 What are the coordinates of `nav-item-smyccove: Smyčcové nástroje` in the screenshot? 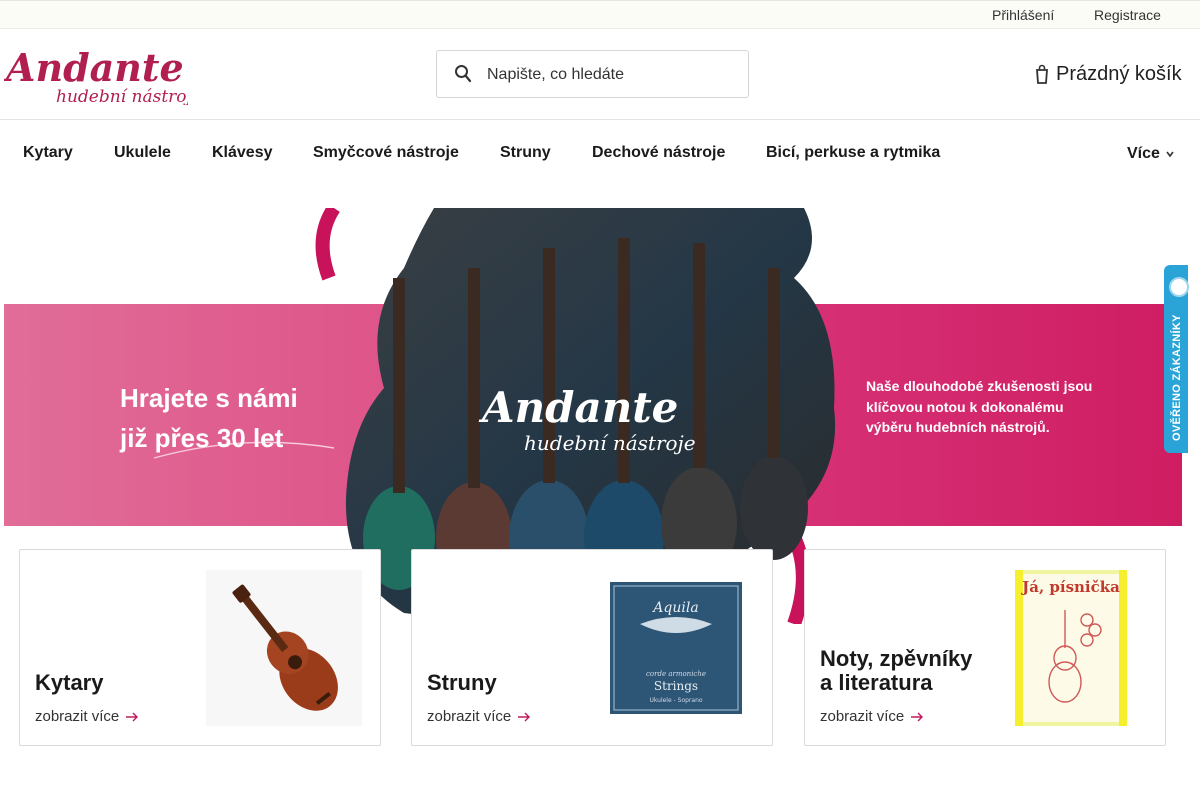 It's located at (386, 153).